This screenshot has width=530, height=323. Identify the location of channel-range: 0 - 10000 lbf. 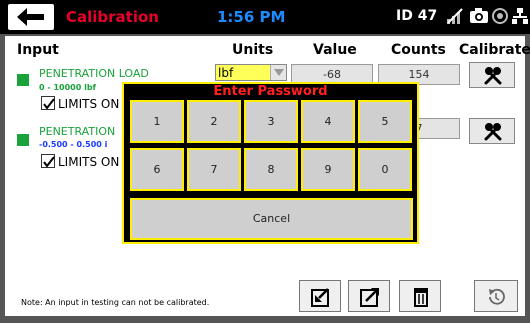
(68, 87).